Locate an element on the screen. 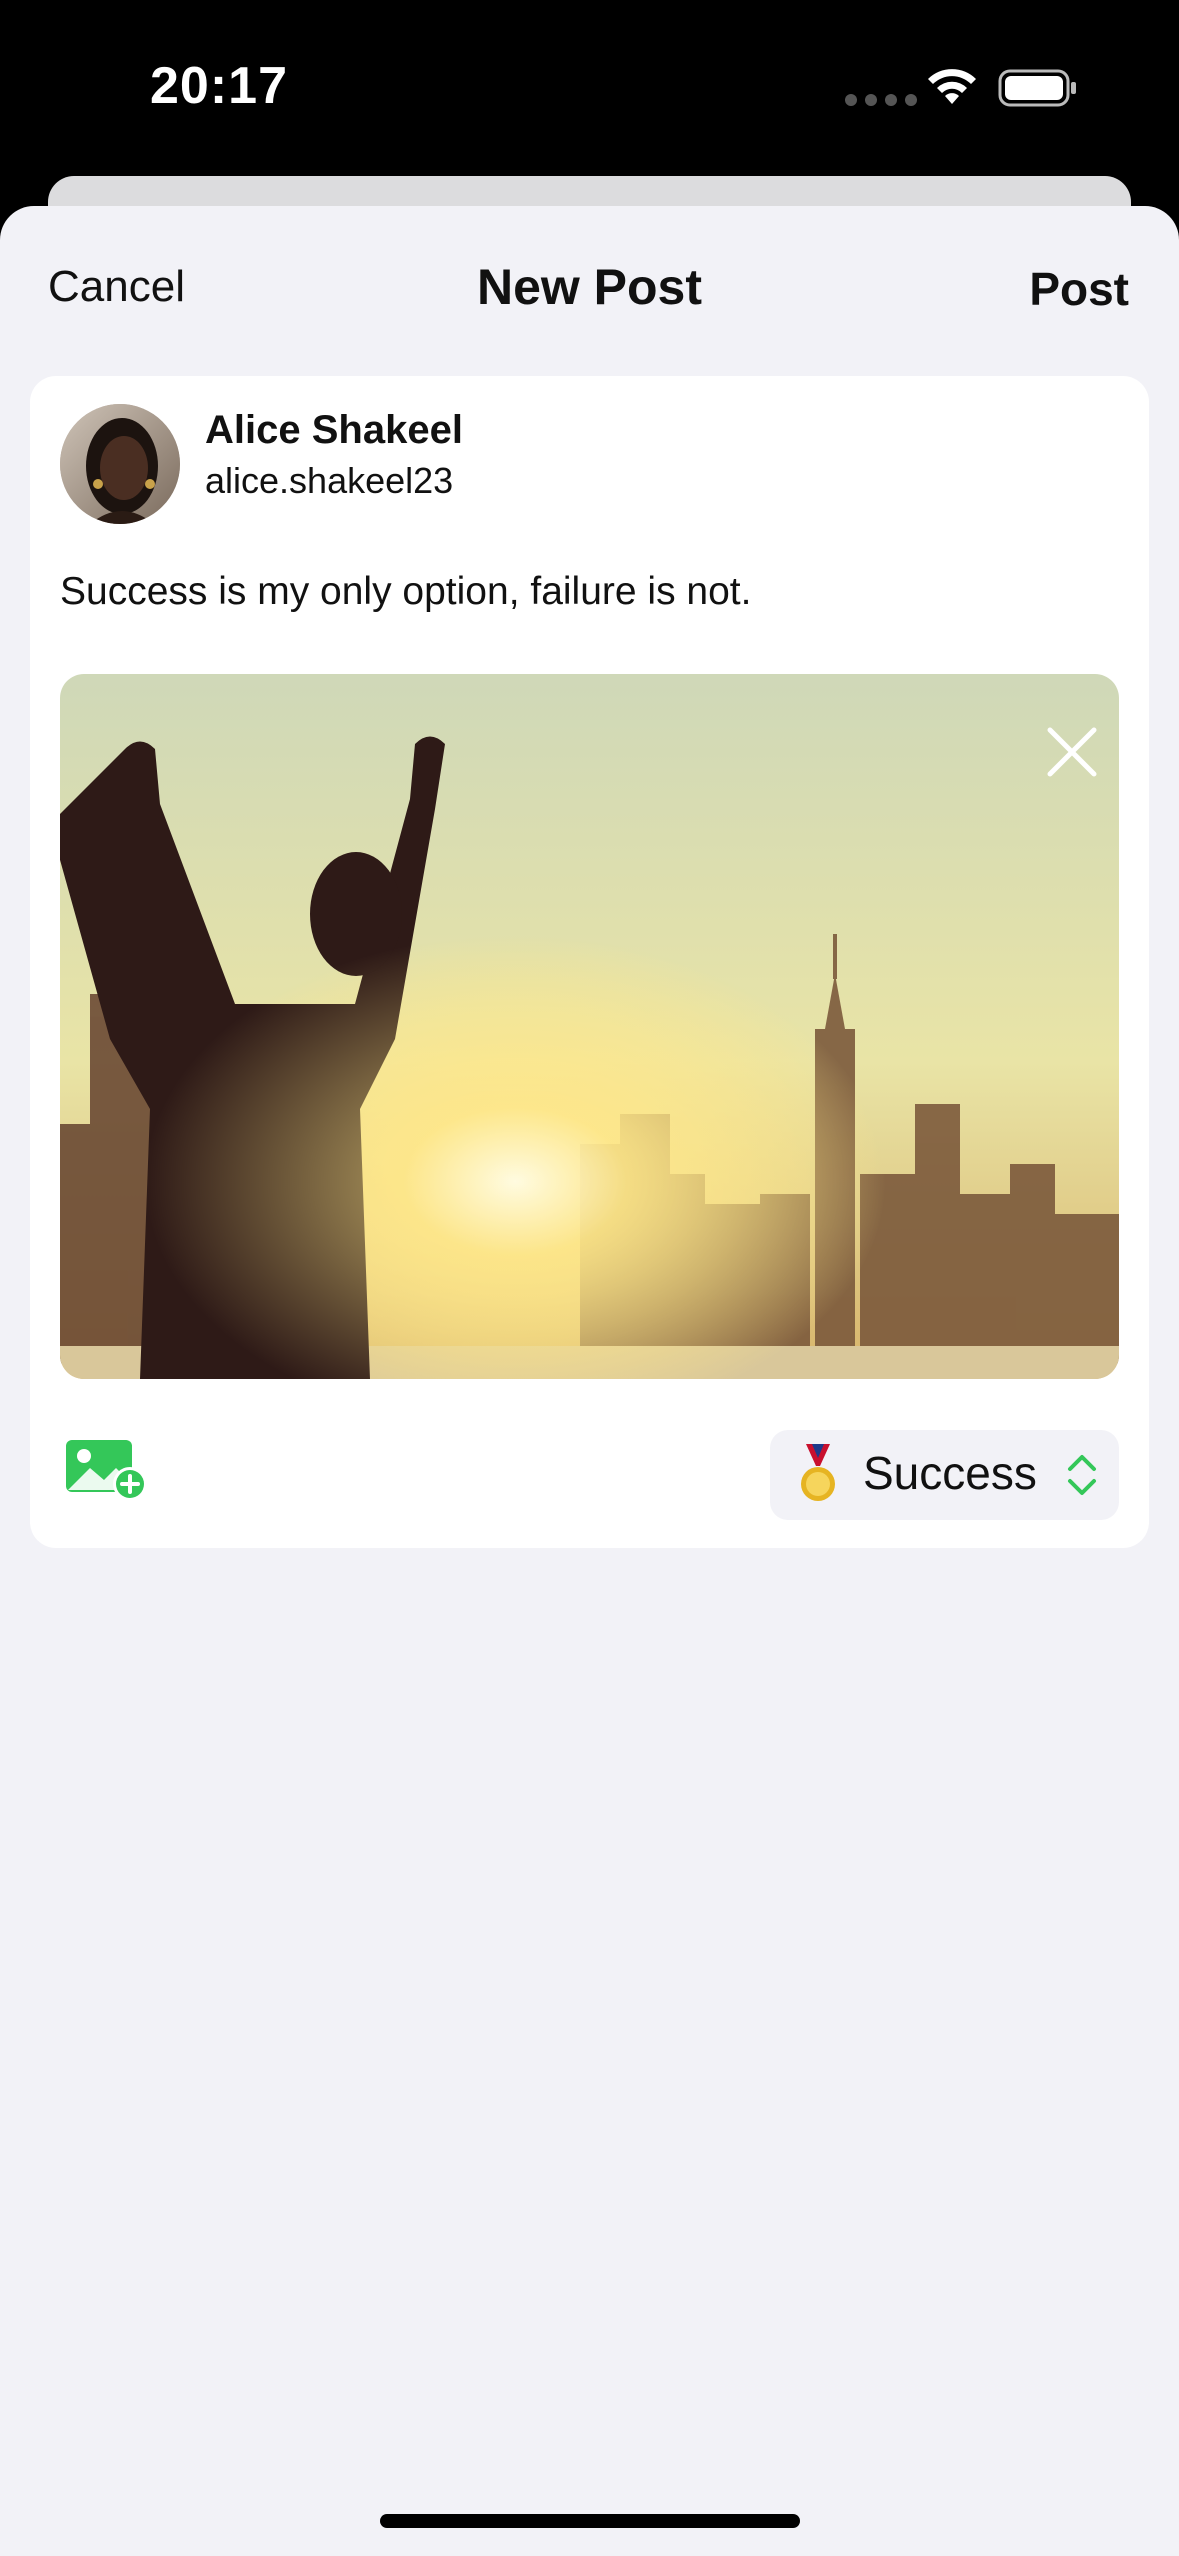 This screenshot has height=2556, width=1179. add-photo-button is located at coordinates (107, 1470).